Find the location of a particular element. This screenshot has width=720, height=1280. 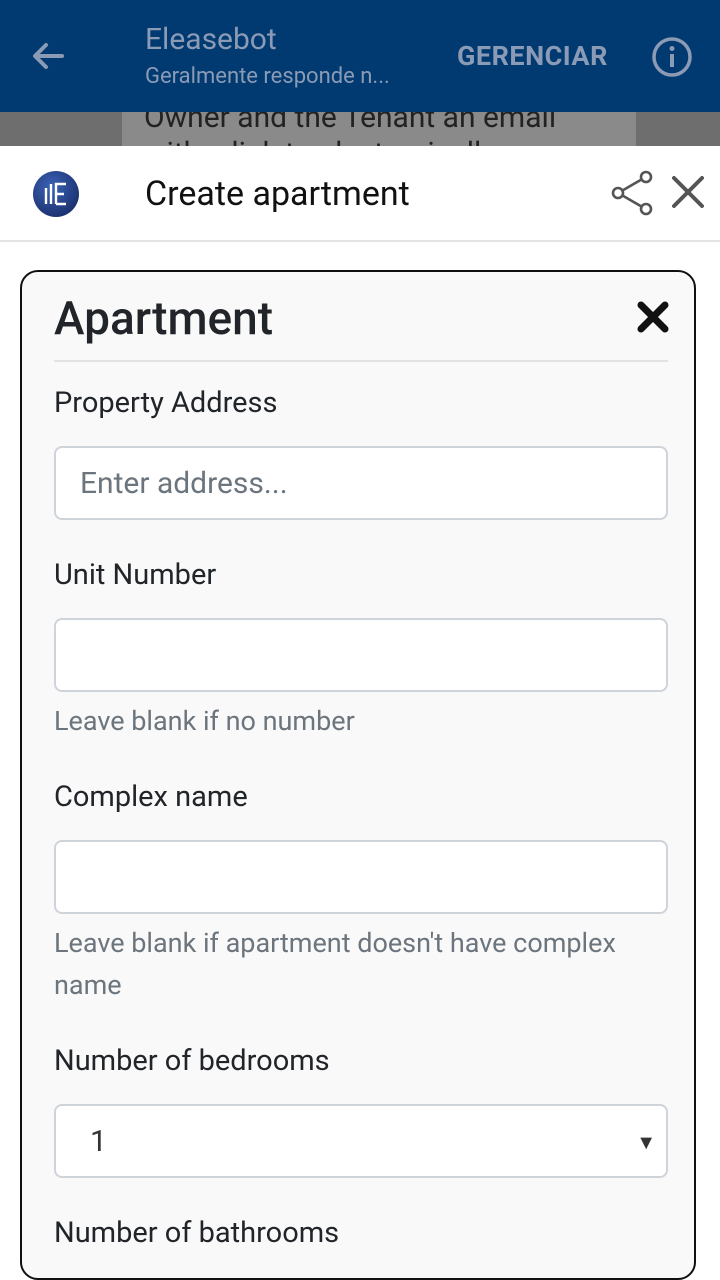

bathrooms-label: Number of bathrooms is located at coordinates (197, 1233).